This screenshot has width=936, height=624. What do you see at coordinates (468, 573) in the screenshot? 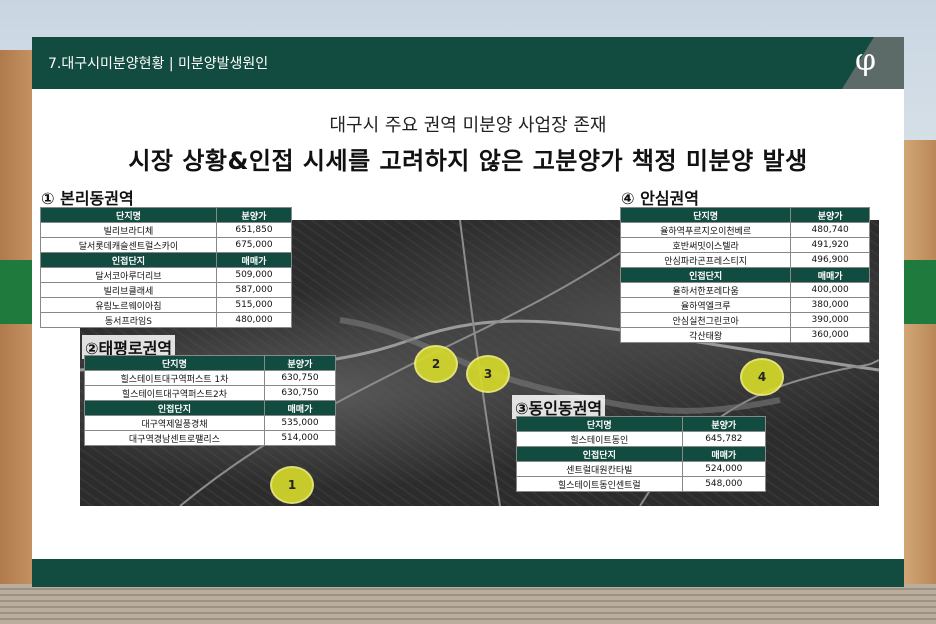
I see `slide-footer-bar` at bounding box center [468, 573].